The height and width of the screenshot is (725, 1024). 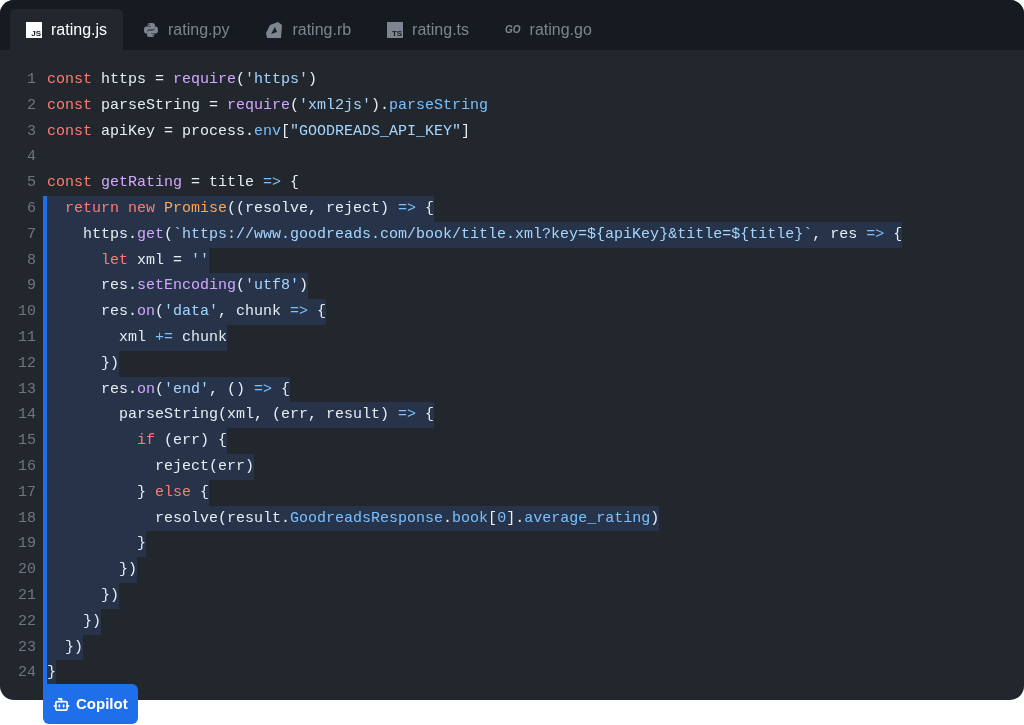 I want to click on line-number: 13, so click(x=26, y=389).